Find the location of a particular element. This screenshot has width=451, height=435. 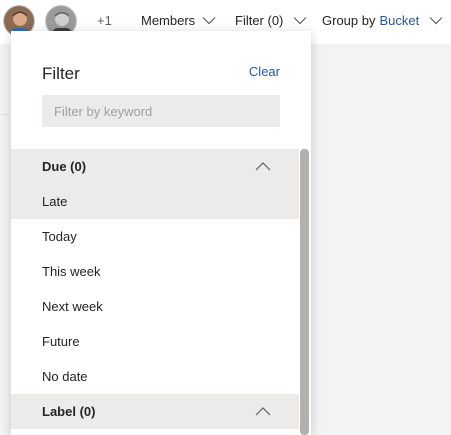

list-item: Today is located at coordinates (155, 236).